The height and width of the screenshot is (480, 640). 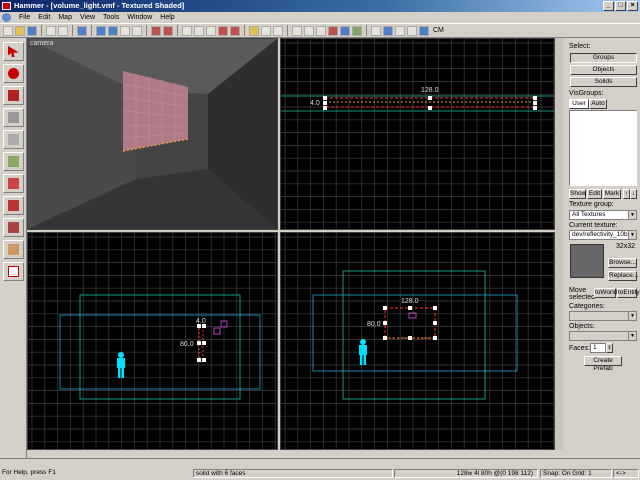 What do you see at coordinates (608, 6) in the screenshot?
I see `minimize-button: _` at bounding box center [608, 6].